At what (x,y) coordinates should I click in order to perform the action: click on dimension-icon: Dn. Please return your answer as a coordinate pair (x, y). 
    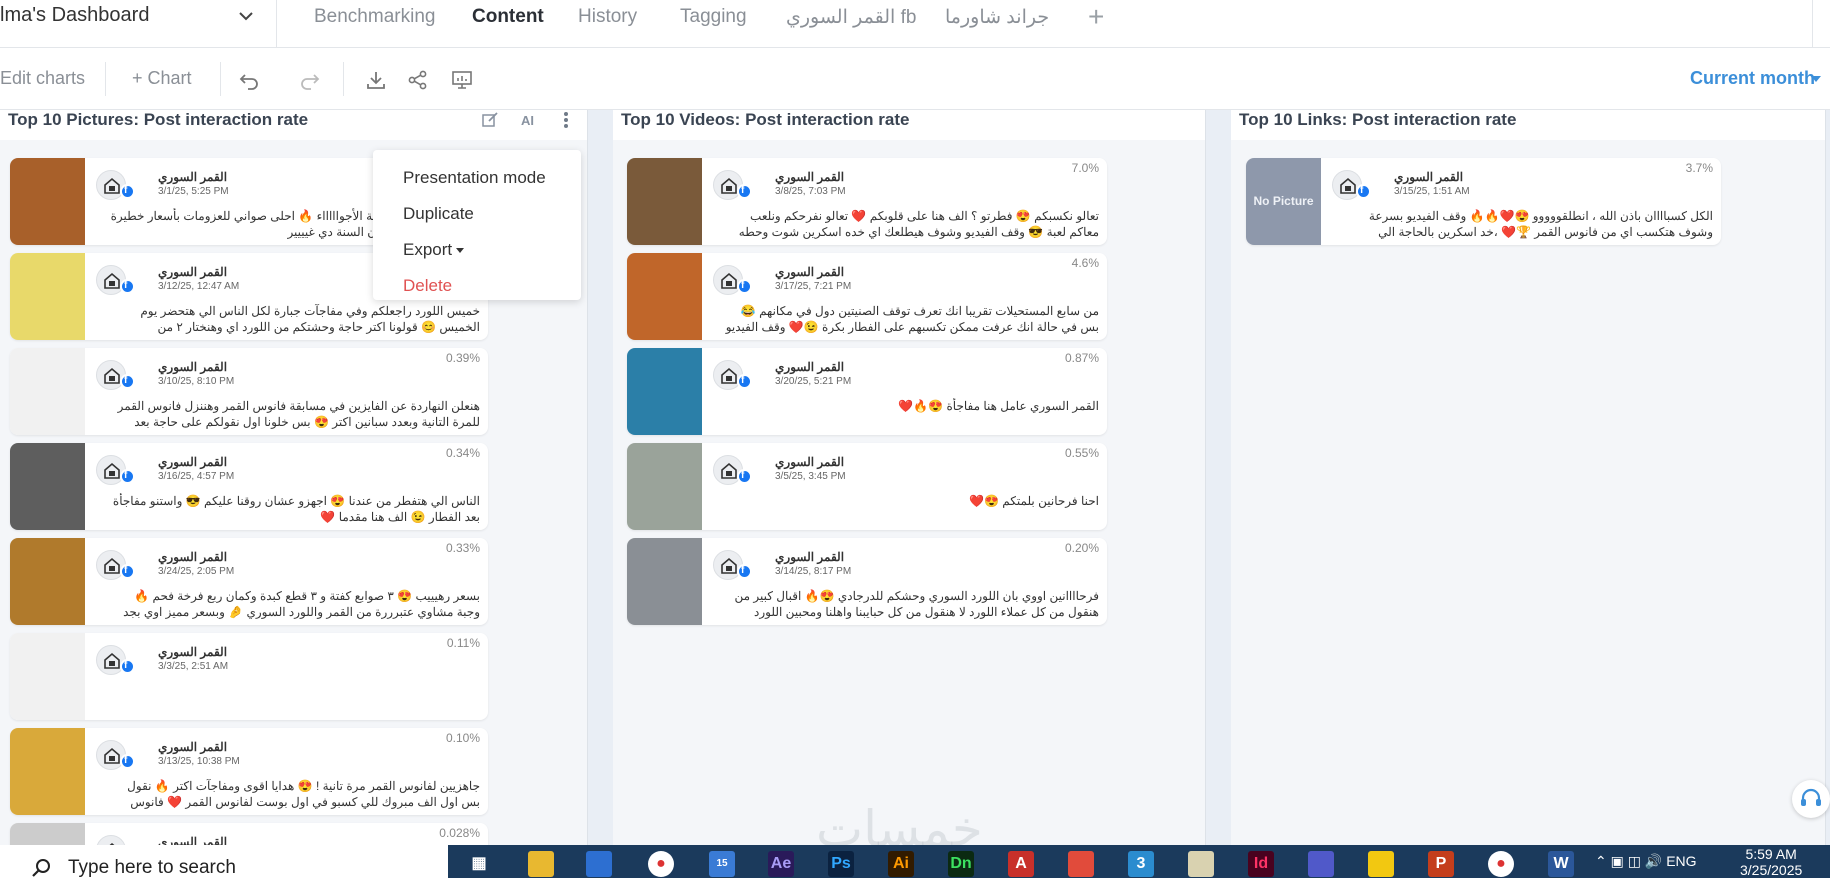
    Looking at the image, I should click on (961, 864).